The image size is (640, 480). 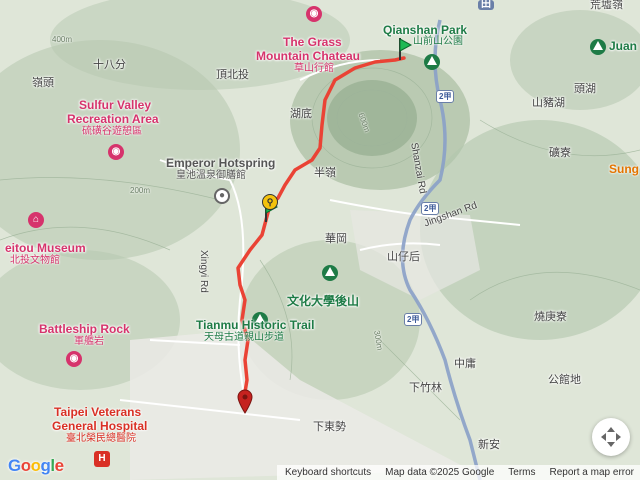 What do you see at coordinates (521, 472) in the screenshot?
I see `terms-link: Terms` at bounding box center [521, 472].